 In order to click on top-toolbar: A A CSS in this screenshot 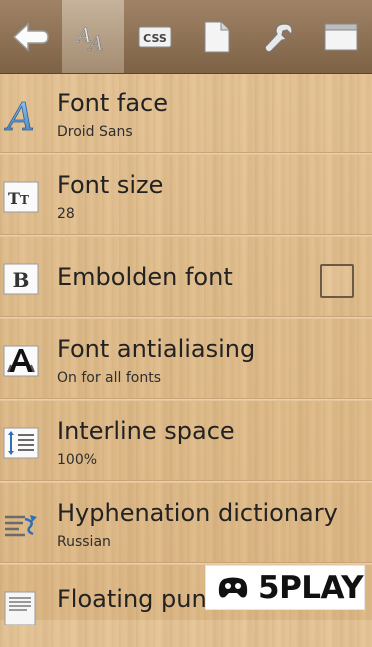, I will do `click(186, 37)`.